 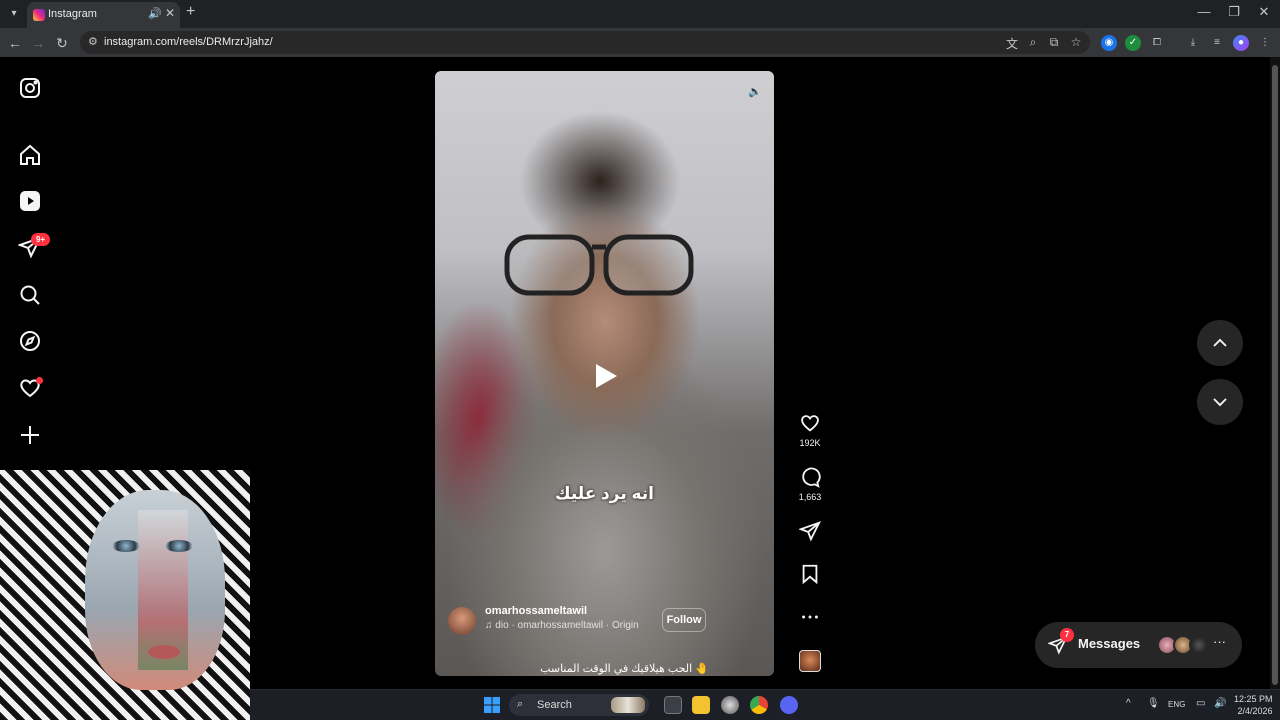 I want to click on close-window-icon: ✕, so click(x=1264, y=12).